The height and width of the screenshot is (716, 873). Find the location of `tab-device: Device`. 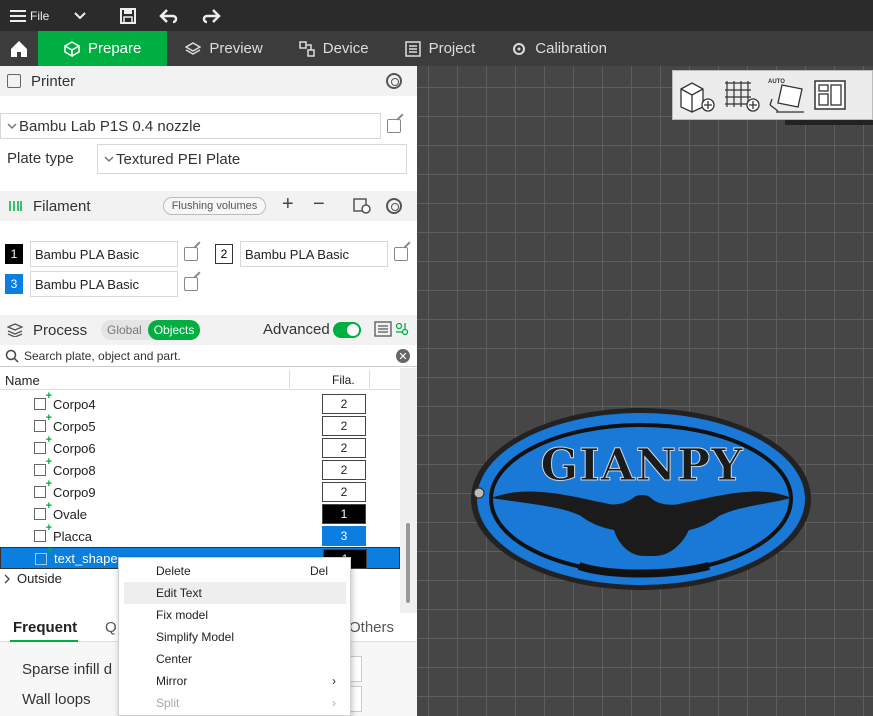

tab-device: Device is located at coordinates (334, 48).